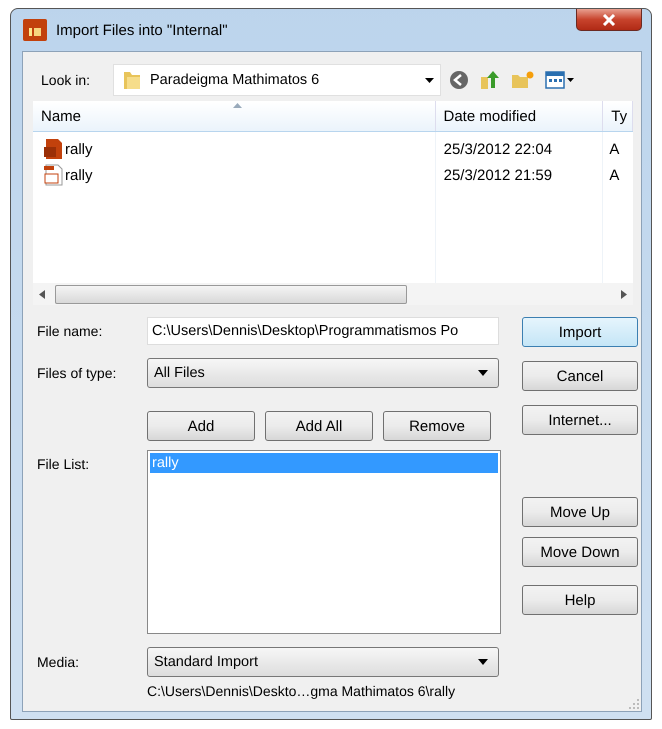 Image resolution: width=662 pixels, height=729 pixels. Describe the element at coordinates (580, 600) in the screenshot. I see `dialog-button: Help` at that location.